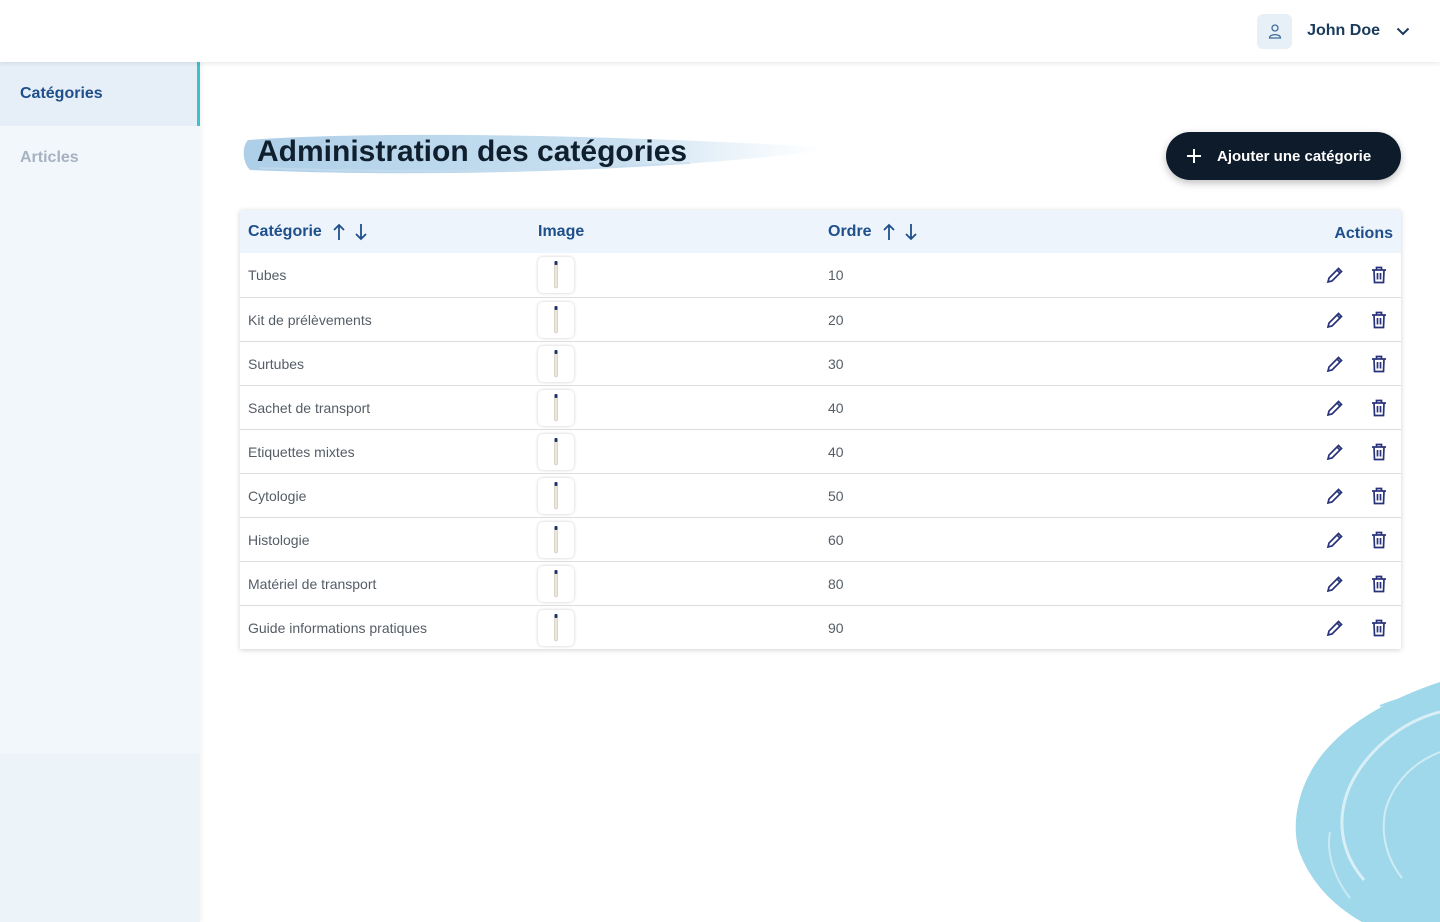 The height and width of the screenshot is (922, 1440). Describe the element at coordinates (836, 628) in the screenshot. I see `order-value: 90` at that location.